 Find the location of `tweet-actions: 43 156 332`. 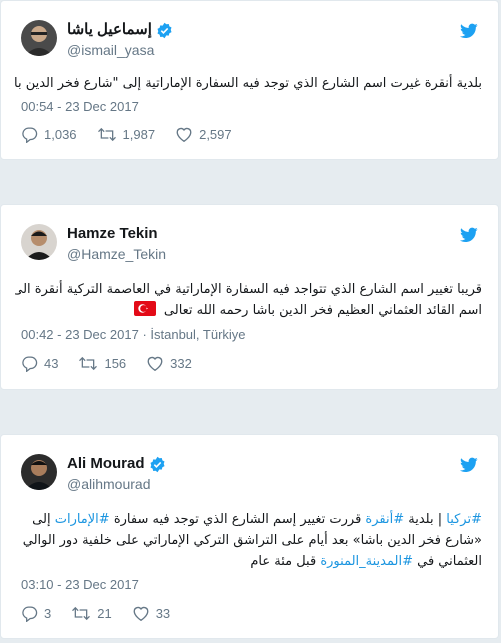

tweet-actions: 43 156 332 is located at coordinates (116, 363).